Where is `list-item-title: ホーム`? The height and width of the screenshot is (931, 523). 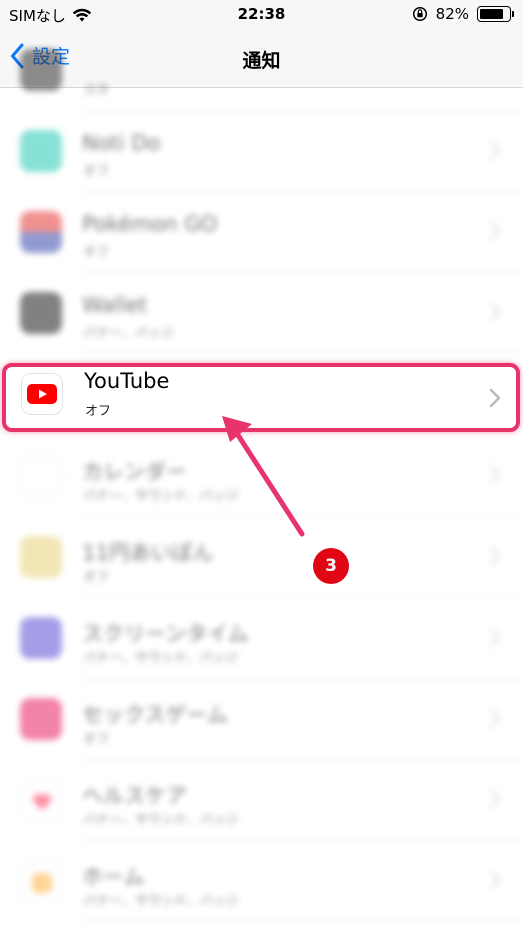 list-item-title: ホーム is located at coordinates (113, 877).